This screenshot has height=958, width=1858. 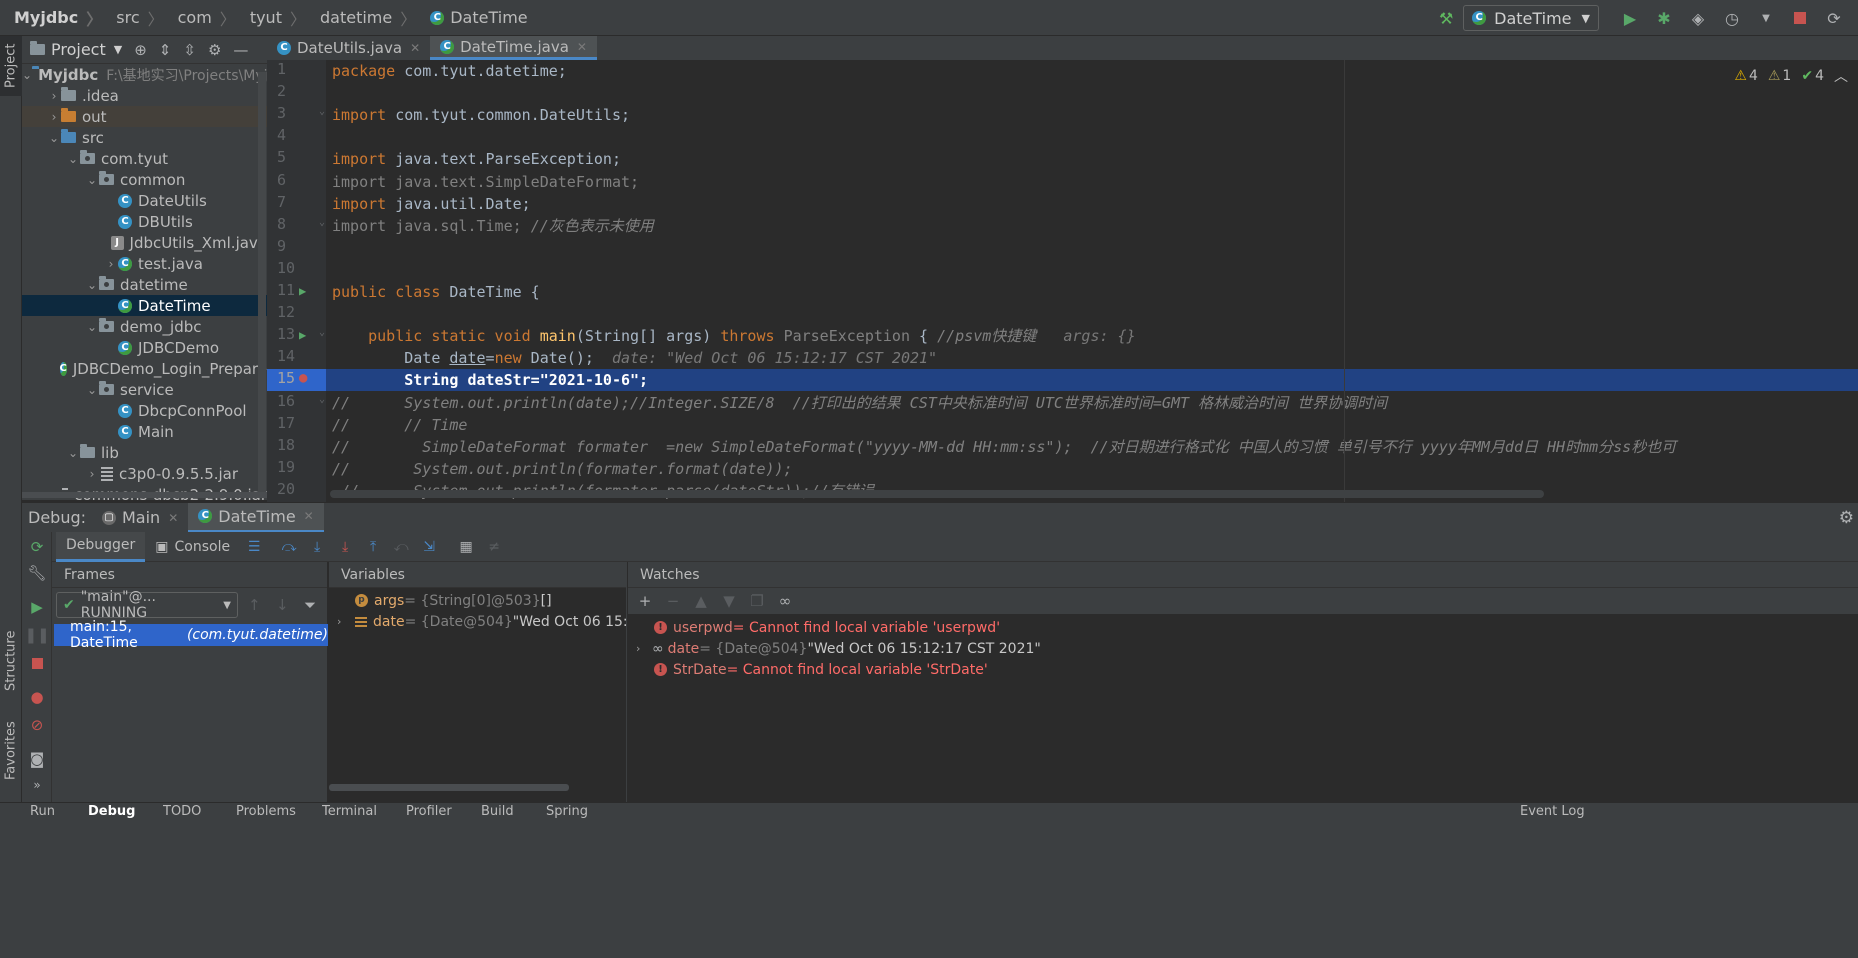 What do you see at coordinates (256, 517) in the screenshot?
I see `debug-tab-datetime: C DateTime ✕` at bounding box center [256, 517].